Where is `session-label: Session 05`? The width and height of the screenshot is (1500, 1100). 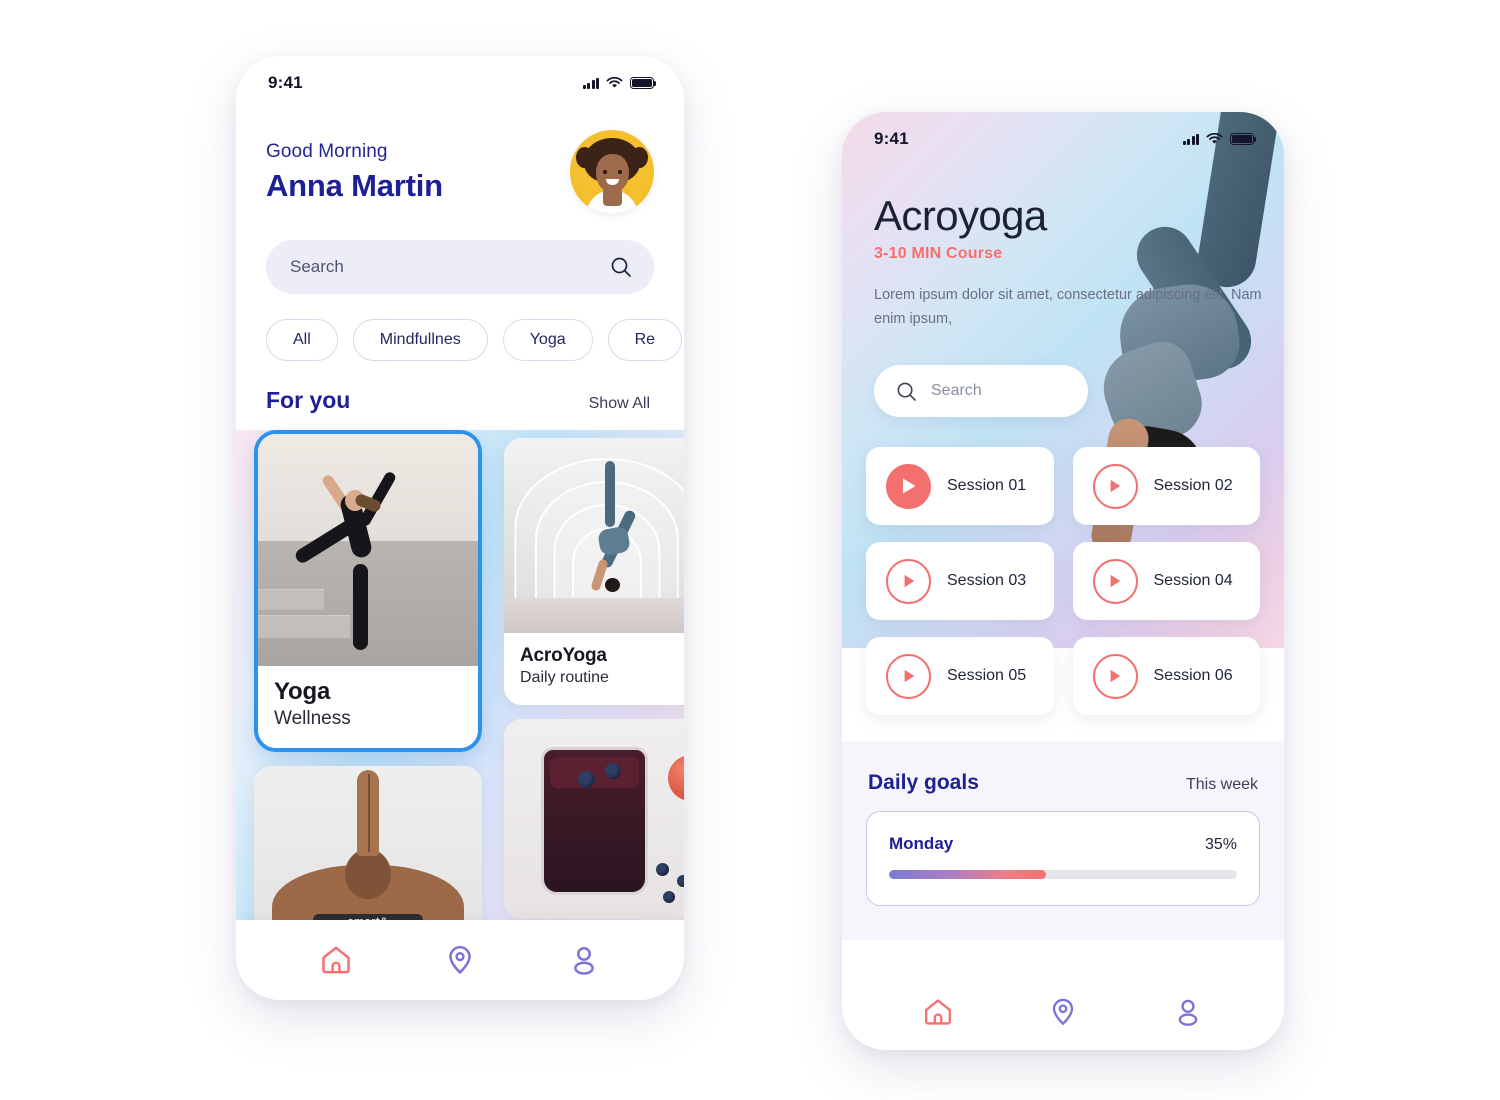
session-label: Session 05 is located at coordinates (987, 676).